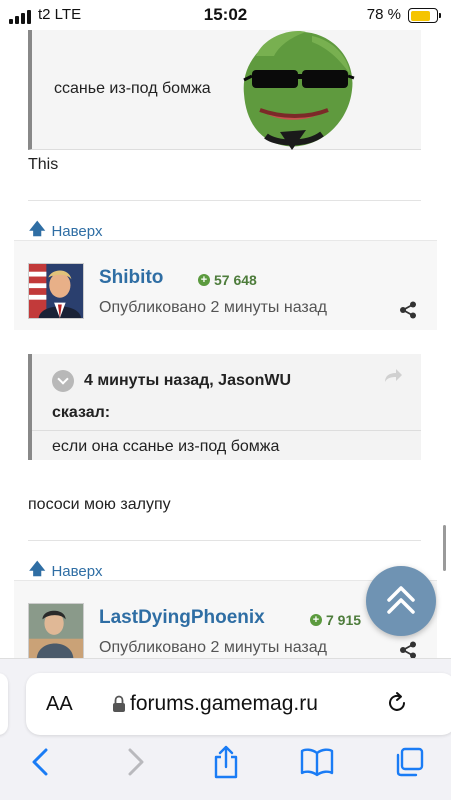 The width and height of the screenshot is (451, 800). I want to click on quote-author: 4 минуты назад, JasonWU, so click(188, 380).